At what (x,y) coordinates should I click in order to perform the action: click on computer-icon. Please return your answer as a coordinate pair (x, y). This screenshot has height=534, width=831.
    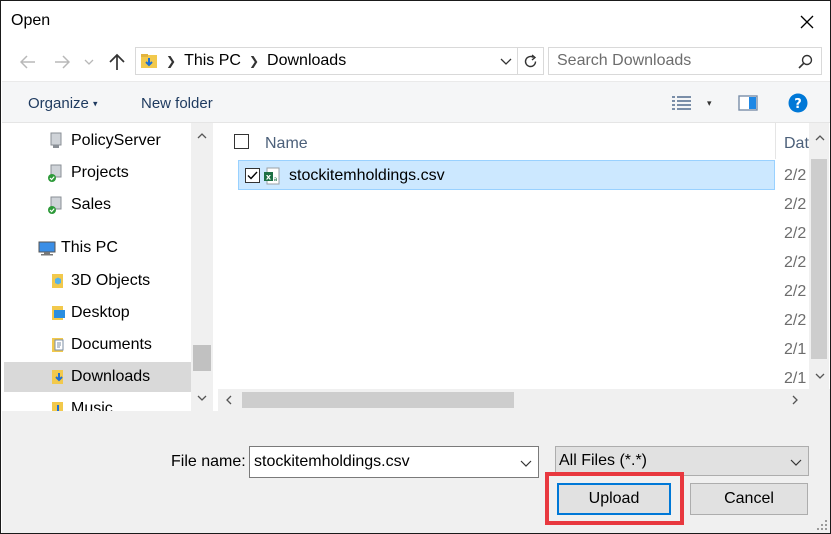
    Looking at the image, I should click on (47, 248).